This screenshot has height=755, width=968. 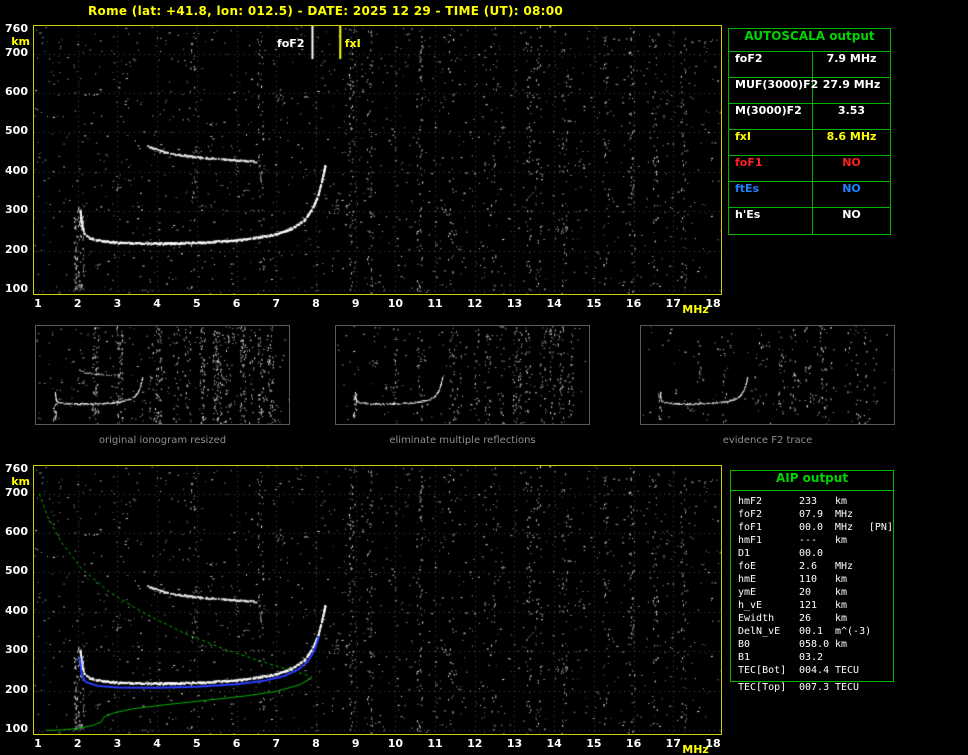 I want to click on aip-note: [PN], so click(x=880, y=527).